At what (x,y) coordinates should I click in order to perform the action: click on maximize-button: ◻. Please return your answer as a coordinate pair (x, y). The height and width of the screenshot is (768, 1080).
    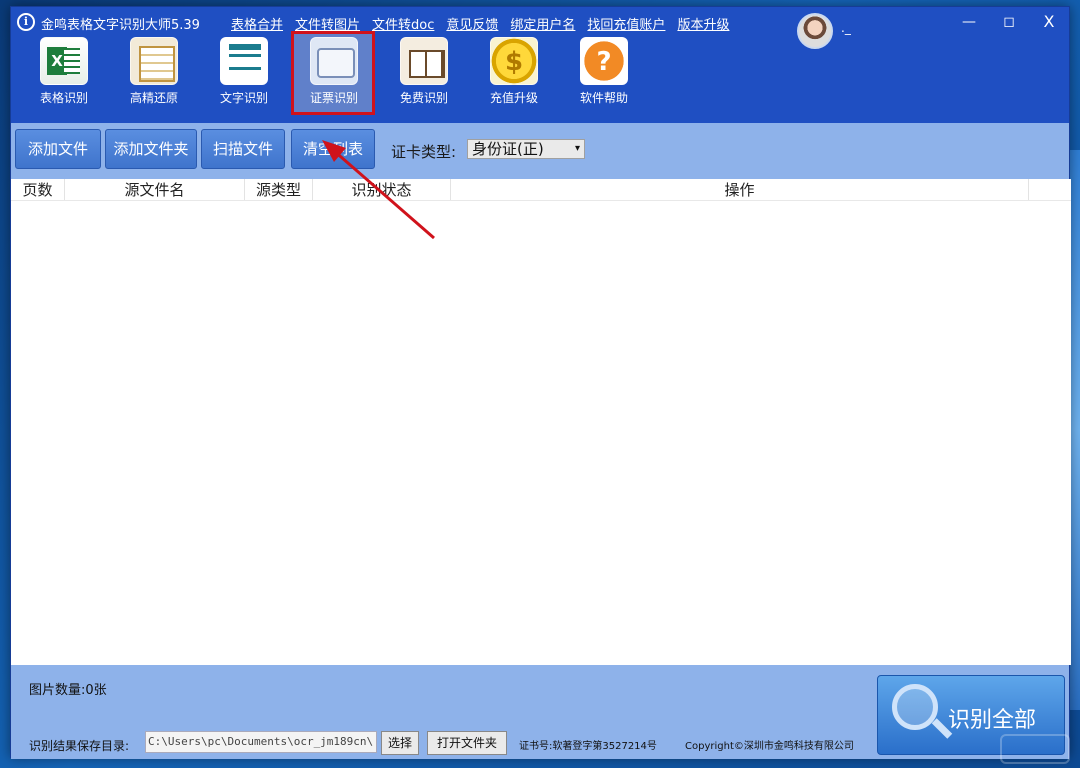
    Looking at the image, I should click on (1009, 22).